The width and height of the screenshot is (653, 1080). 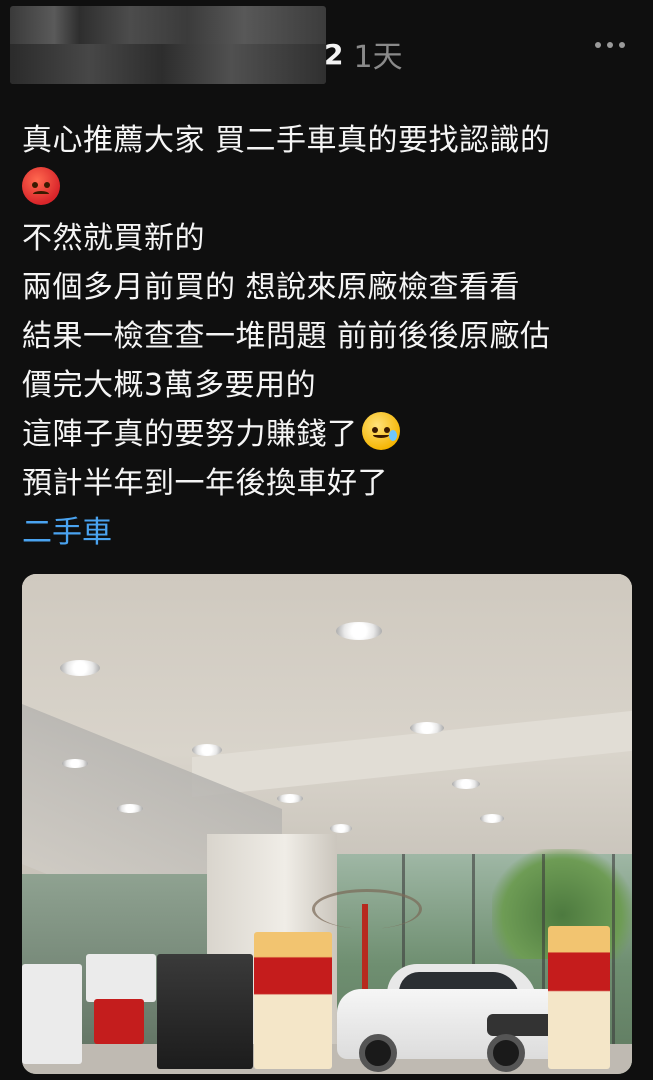 What do you see at coordinates (119, 1021) in the screenshot?
I see `display-sign-red` at bounding box center [119, 1021].